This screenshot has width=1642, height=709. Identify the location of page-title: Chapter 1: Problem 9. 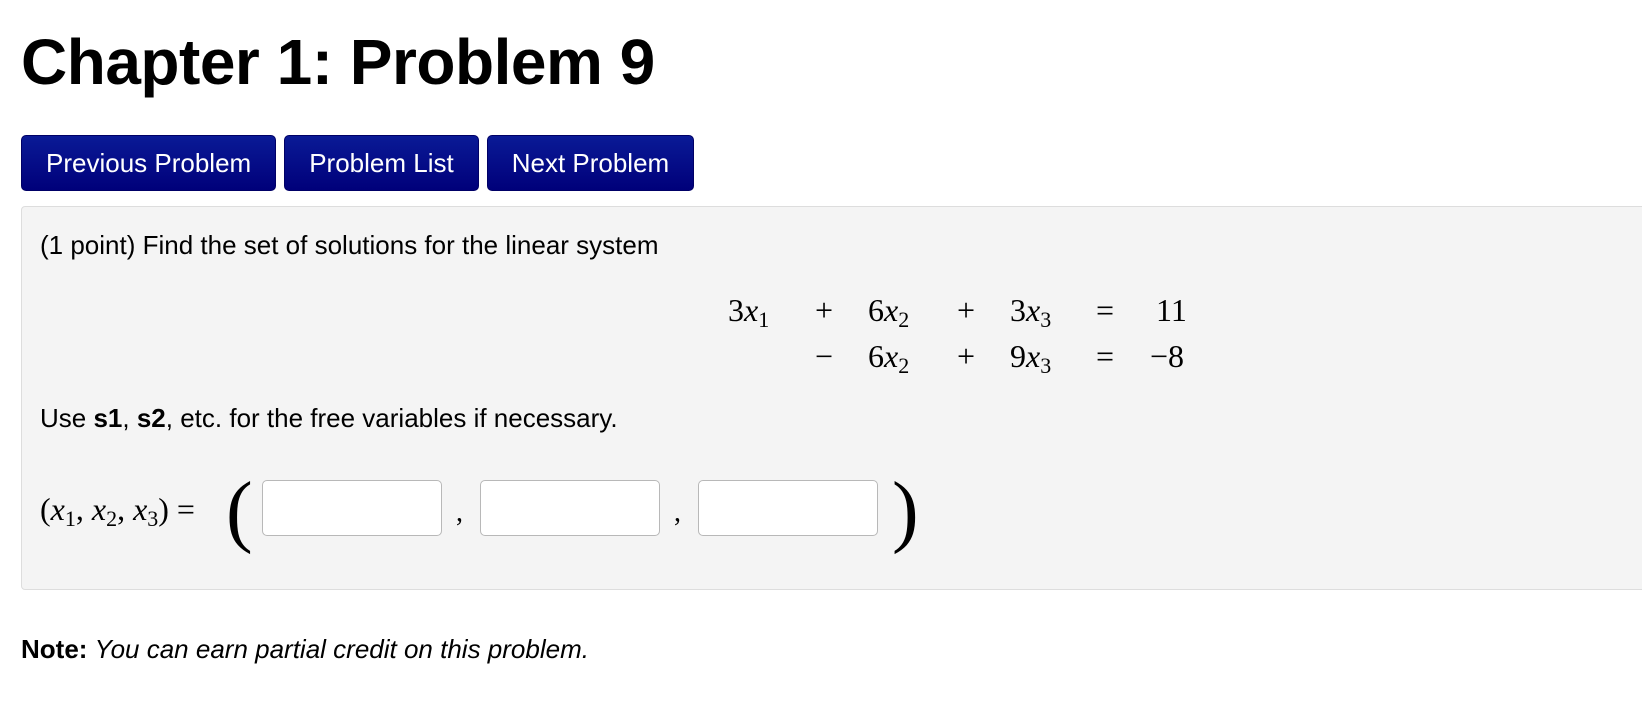
(338, 62).